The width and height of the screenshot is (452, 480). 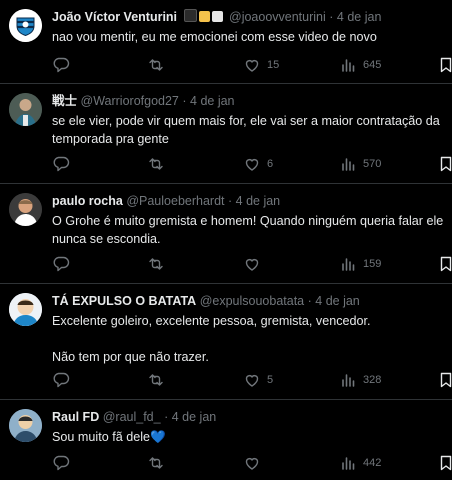 What do you see at coordinates (372, 164) in the screenshot?
I see `views-count: 570` at bounding box center [372, 164].